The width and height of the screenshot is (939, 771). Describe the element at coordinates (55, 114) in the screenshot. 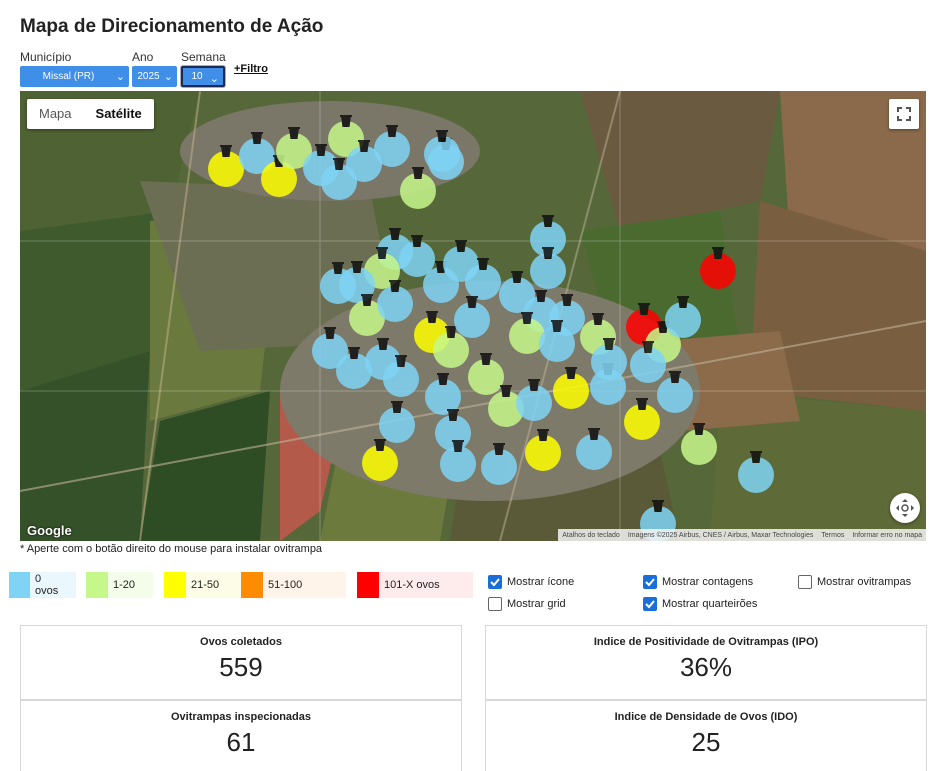

I see `map-type-map-button: Mapa` at that location.